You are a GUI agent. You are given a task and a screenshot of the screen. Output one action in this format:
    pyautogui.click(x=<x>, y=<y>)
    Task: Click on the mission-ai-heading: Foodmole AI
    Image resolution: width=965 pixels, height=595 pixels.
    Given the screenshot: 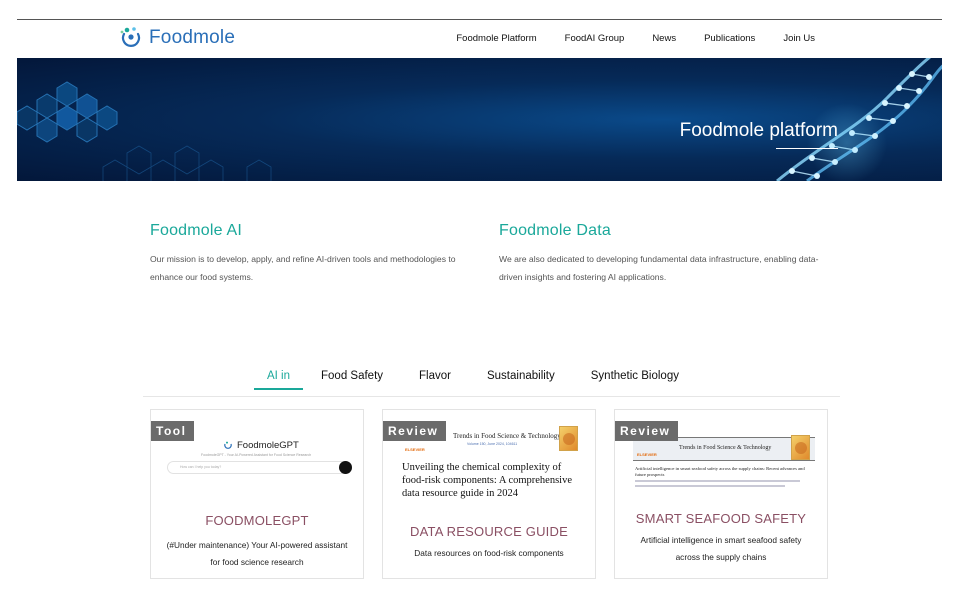 What is the action you would take?
    pyautogui.click(x=196, y=230)
    